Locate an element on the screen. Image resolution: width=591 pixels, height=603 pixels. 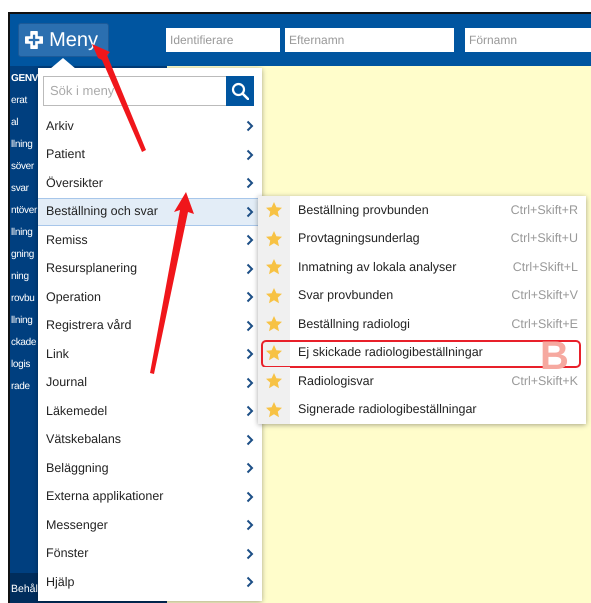
sidebar-item: rade is located at coordinates (20, 386).